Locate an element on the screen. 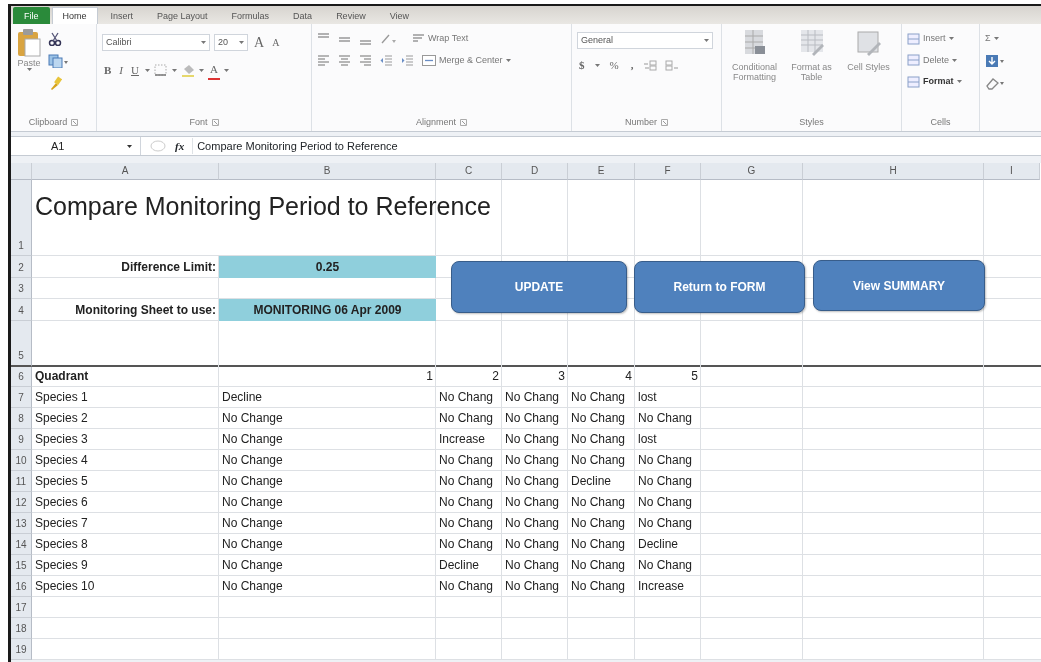 The image size is (1041, 662). ribbon-tab: Formulas is located at coordinates (250, 15).